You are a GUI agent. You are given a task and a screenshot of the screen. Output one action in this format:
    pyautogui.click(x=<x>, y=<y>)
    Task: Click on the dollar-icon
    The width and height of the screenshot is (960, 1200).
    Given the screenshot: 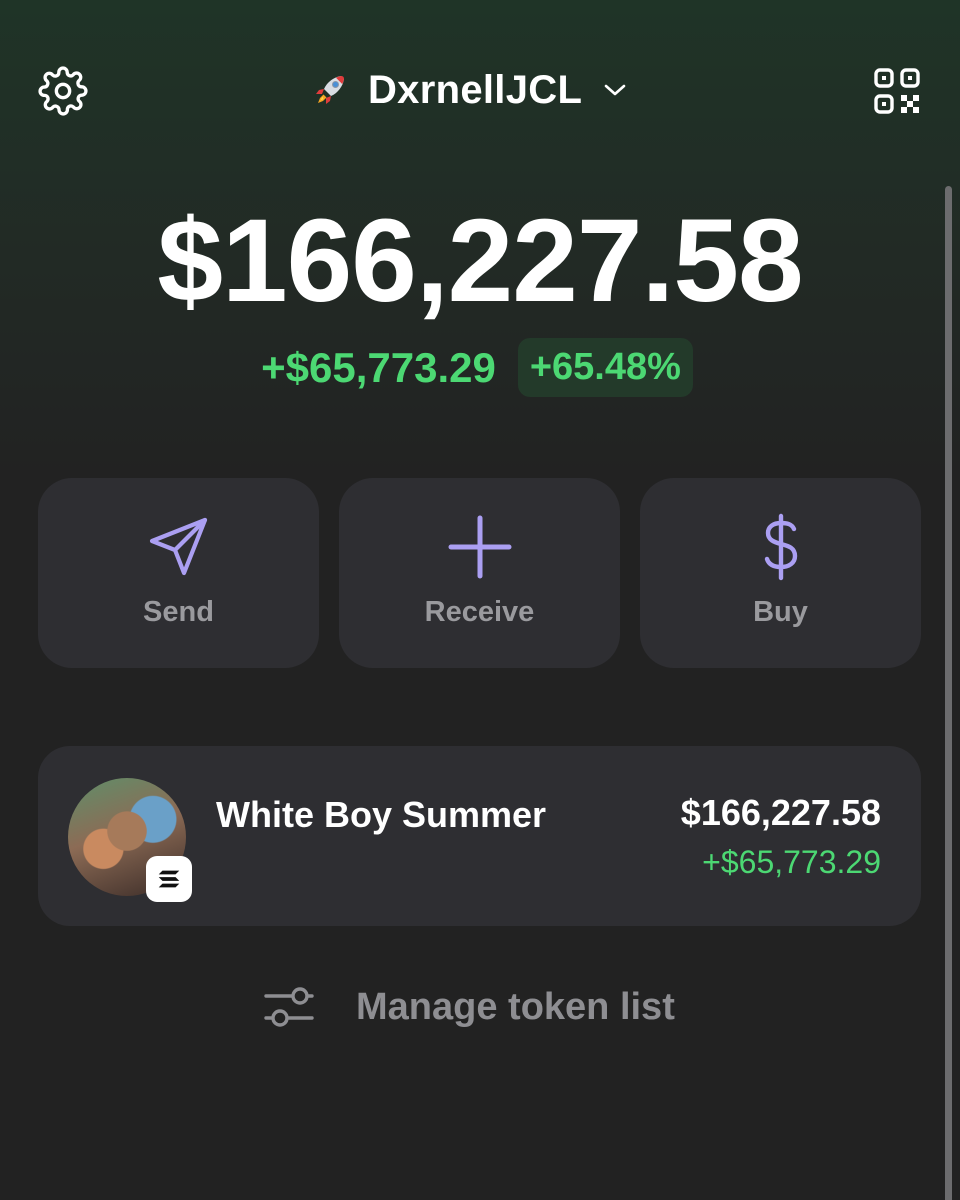 What is the action you would take?
    pyautogui.click(x=780, y=547)
    